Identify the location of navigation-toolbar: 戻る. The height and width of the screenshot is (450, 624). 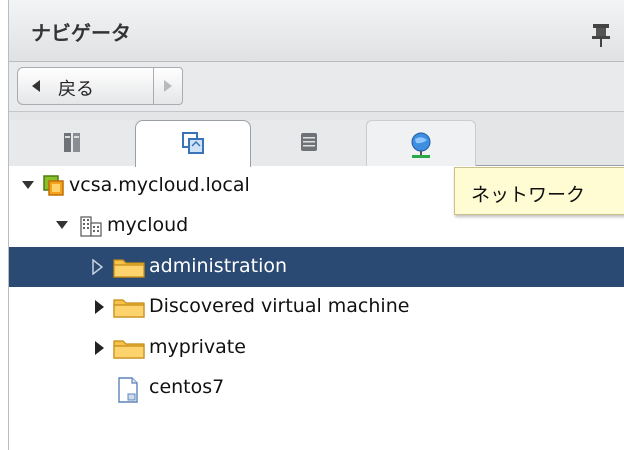
(316, 87).